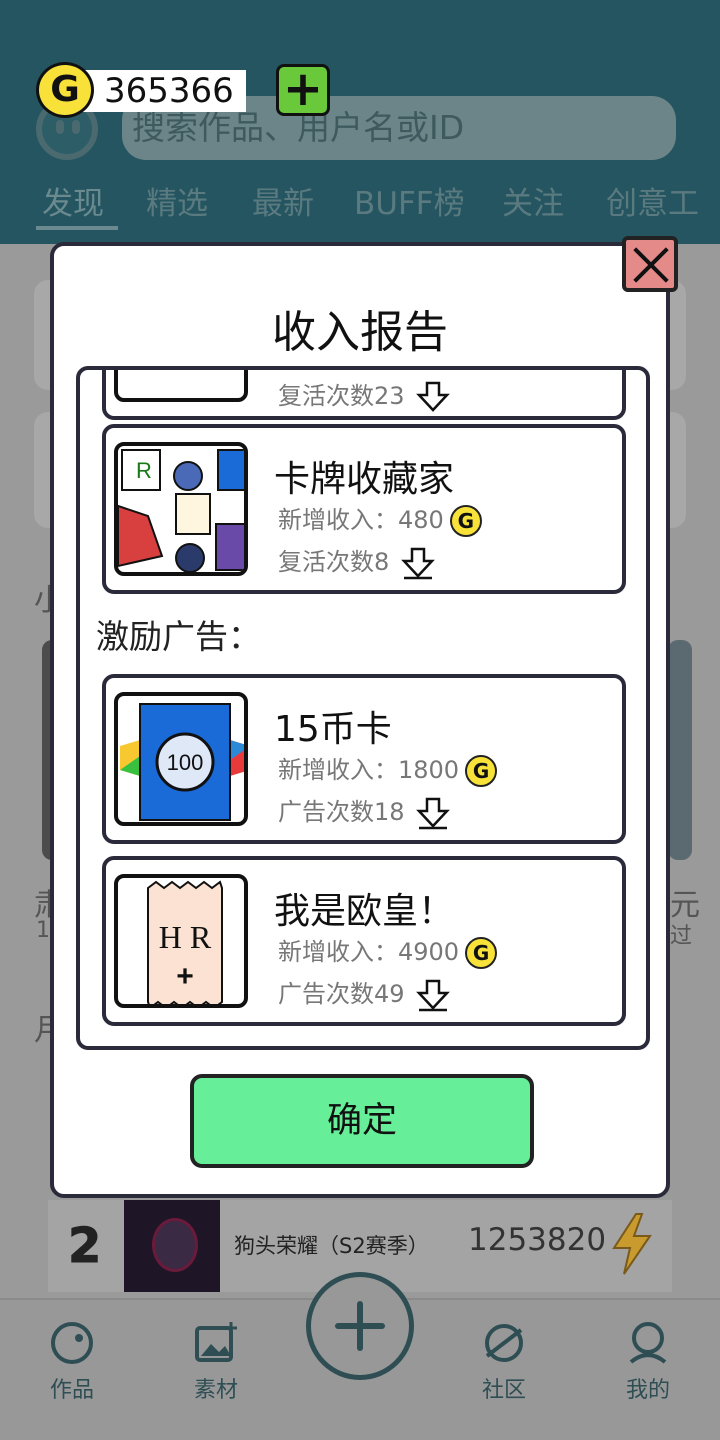 The width and height of the screenshot is (720, 1440). Describe the element at coordinates (364, 911) in the screenshot. I see `item-name: 我是欧皇！` at that location.